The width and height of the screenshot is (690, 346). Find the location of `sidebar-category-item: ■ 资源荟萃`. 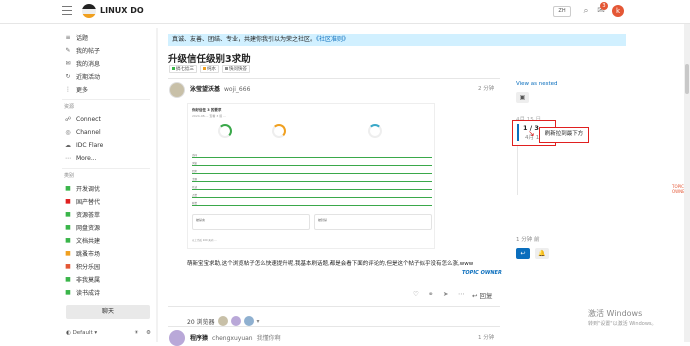

sidebar-category-item: ■ 资源荟萃 is located at coordinates (82, 214).